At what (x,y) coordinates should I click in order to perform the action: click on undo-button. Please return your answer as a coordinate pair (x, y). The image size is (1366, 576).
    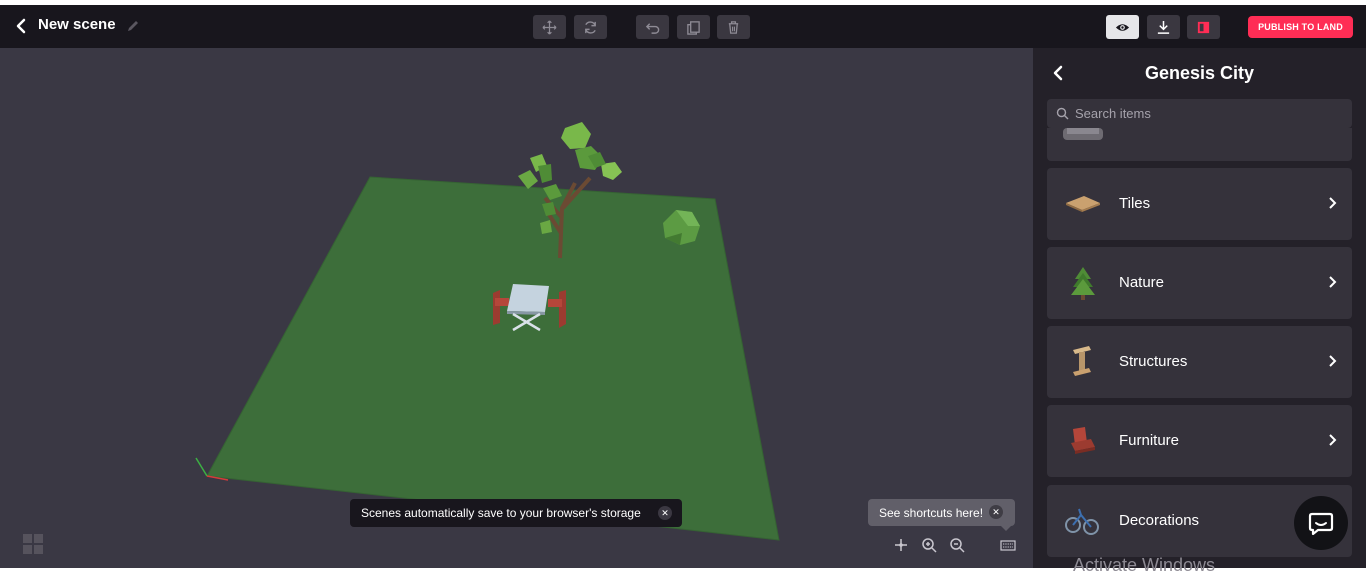
    Looking at the image, I should click on (652, 27).